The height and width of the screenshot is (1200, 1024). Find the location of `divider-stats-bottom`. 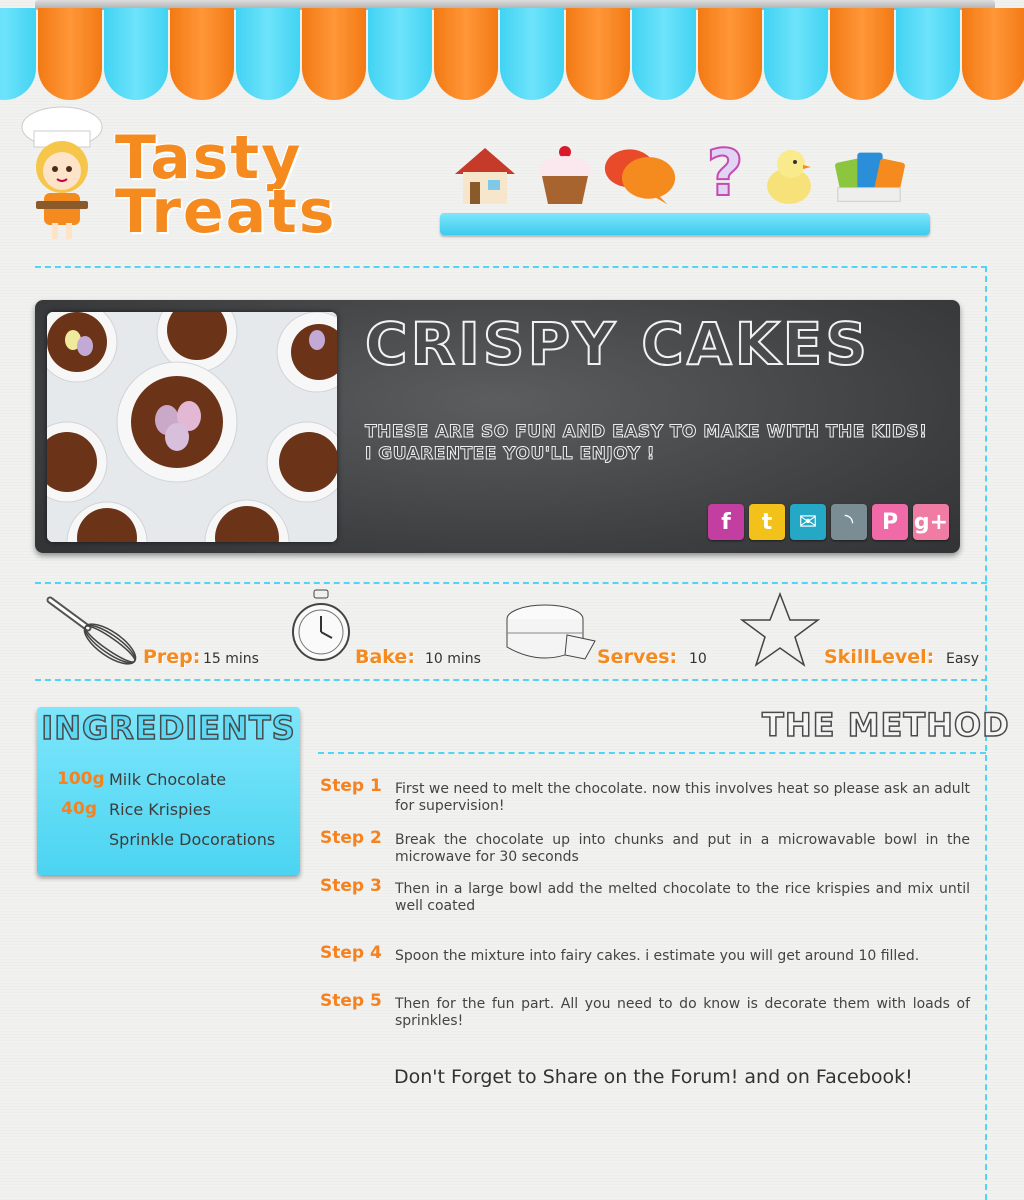

divider-stats-bottom is located at coordinates (511, 680).